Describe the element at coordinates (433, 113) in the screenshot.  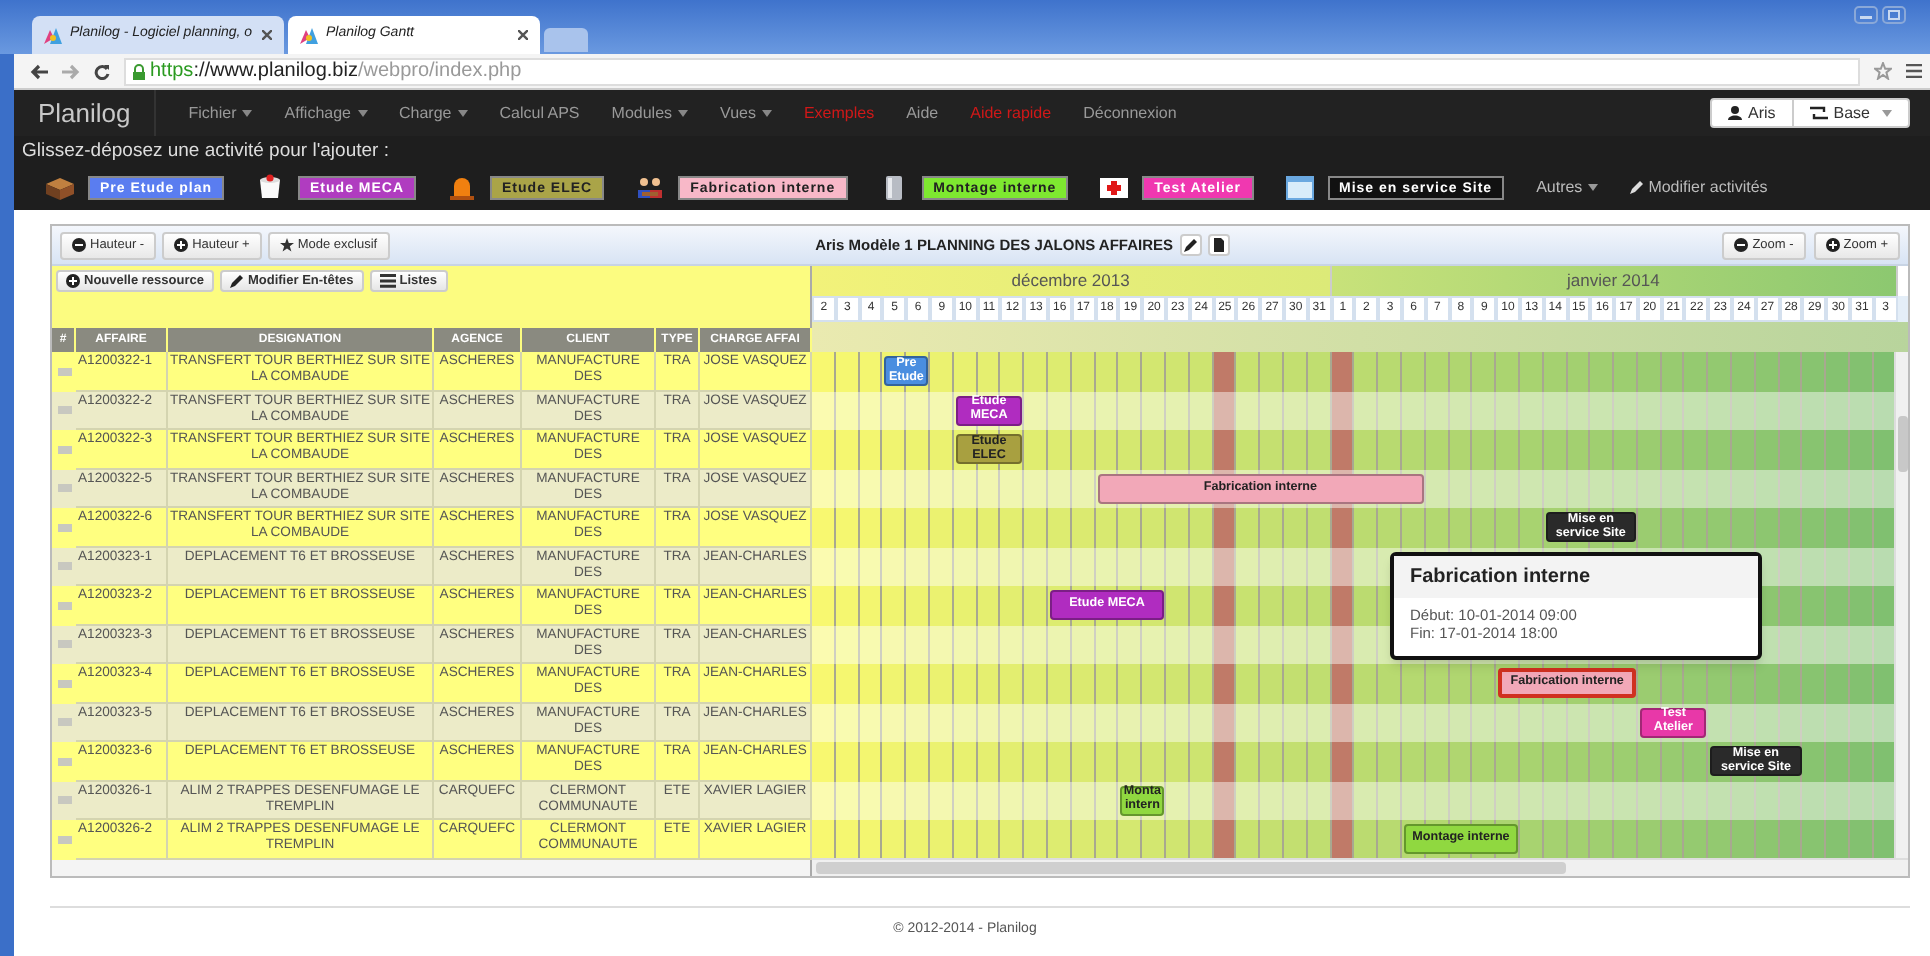
I see `menu-item: Charge` at that location.